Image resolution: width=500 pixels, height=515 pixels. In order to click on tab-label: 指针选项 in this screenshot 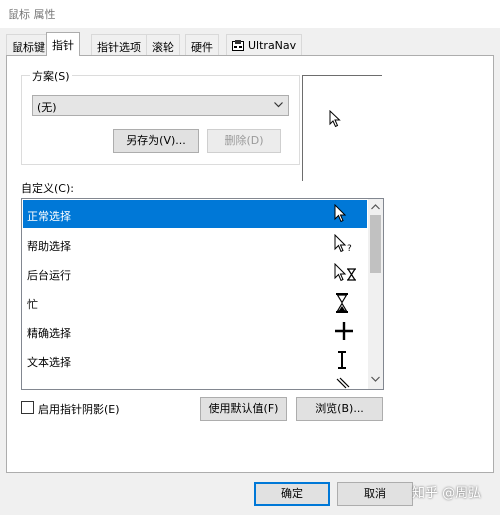, I will do `click(119, 47)`.